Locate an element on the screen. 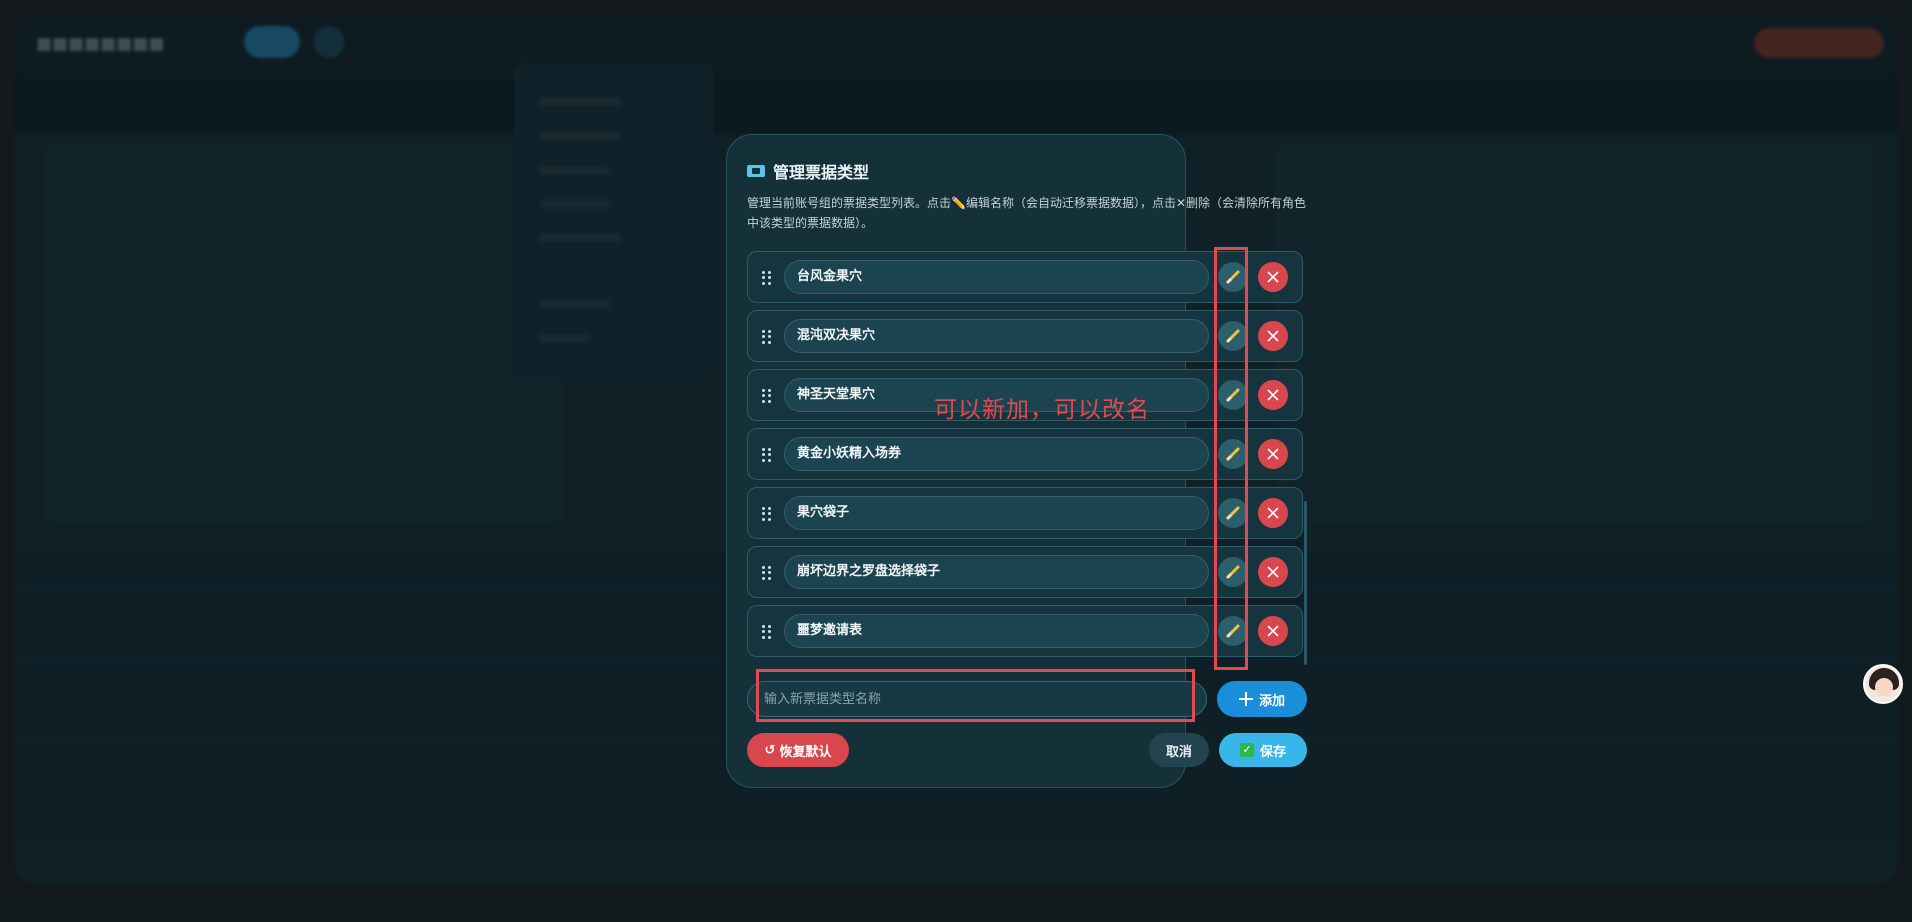  cancel-button: 取消 is located at coordinates (1179, 750).